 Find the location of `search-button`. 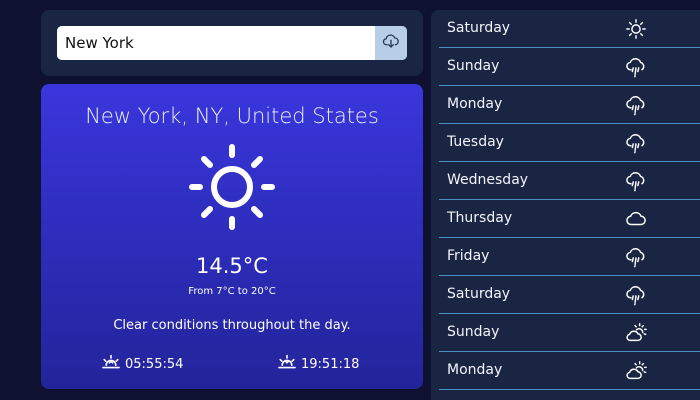

search-button is located at coordinates (391, 43).